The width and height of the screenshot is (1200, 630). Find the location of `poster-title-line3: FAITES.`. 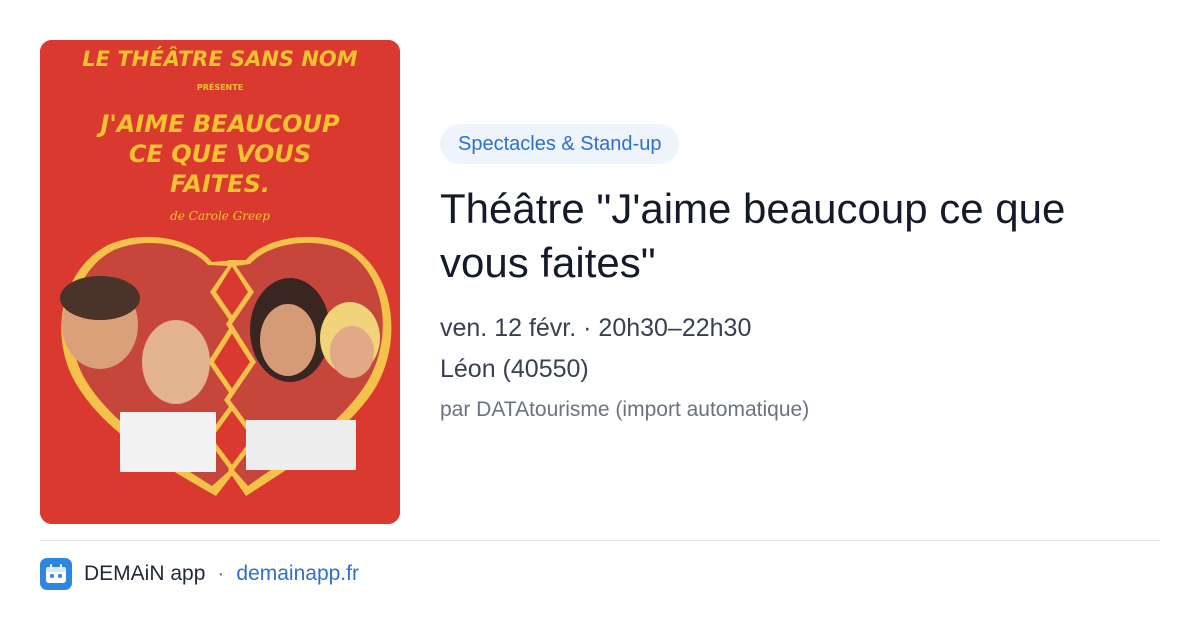

poster-title-line3: FAITES. is located at coordinates (220, 184).